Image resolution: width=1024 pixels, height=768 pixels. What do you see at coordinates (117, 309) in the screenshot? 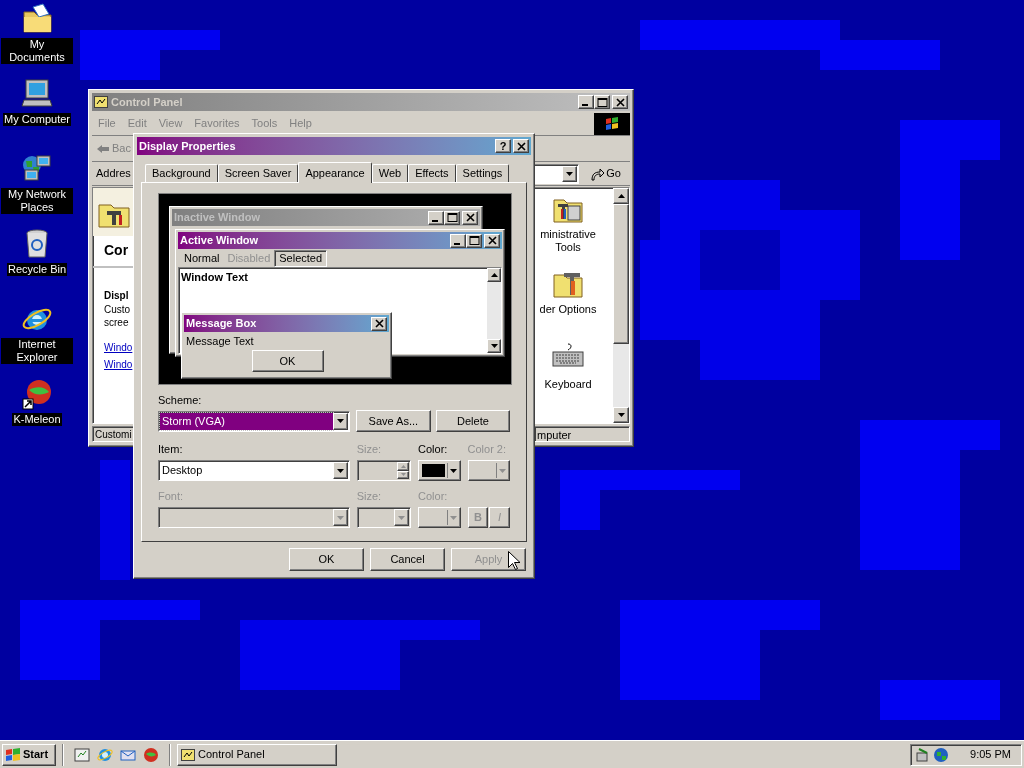
I see `pane-text: Custo` at bounding box center [117, 309].